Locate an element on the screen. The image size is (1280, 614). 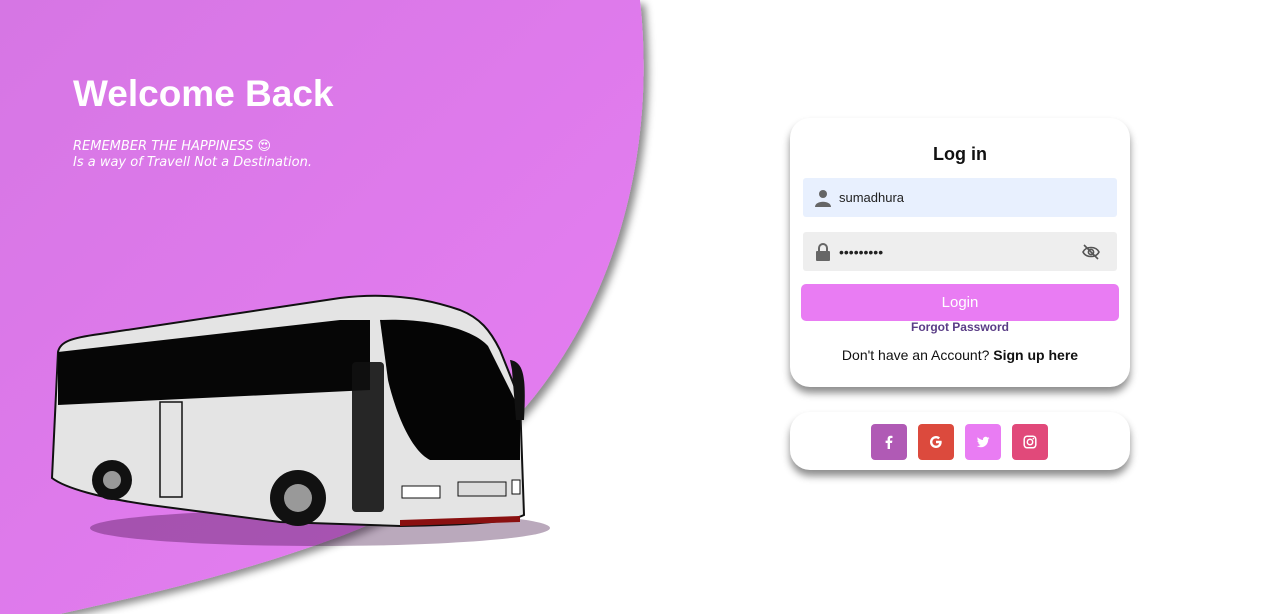
facebook-button is located at coordinates (889, 442).